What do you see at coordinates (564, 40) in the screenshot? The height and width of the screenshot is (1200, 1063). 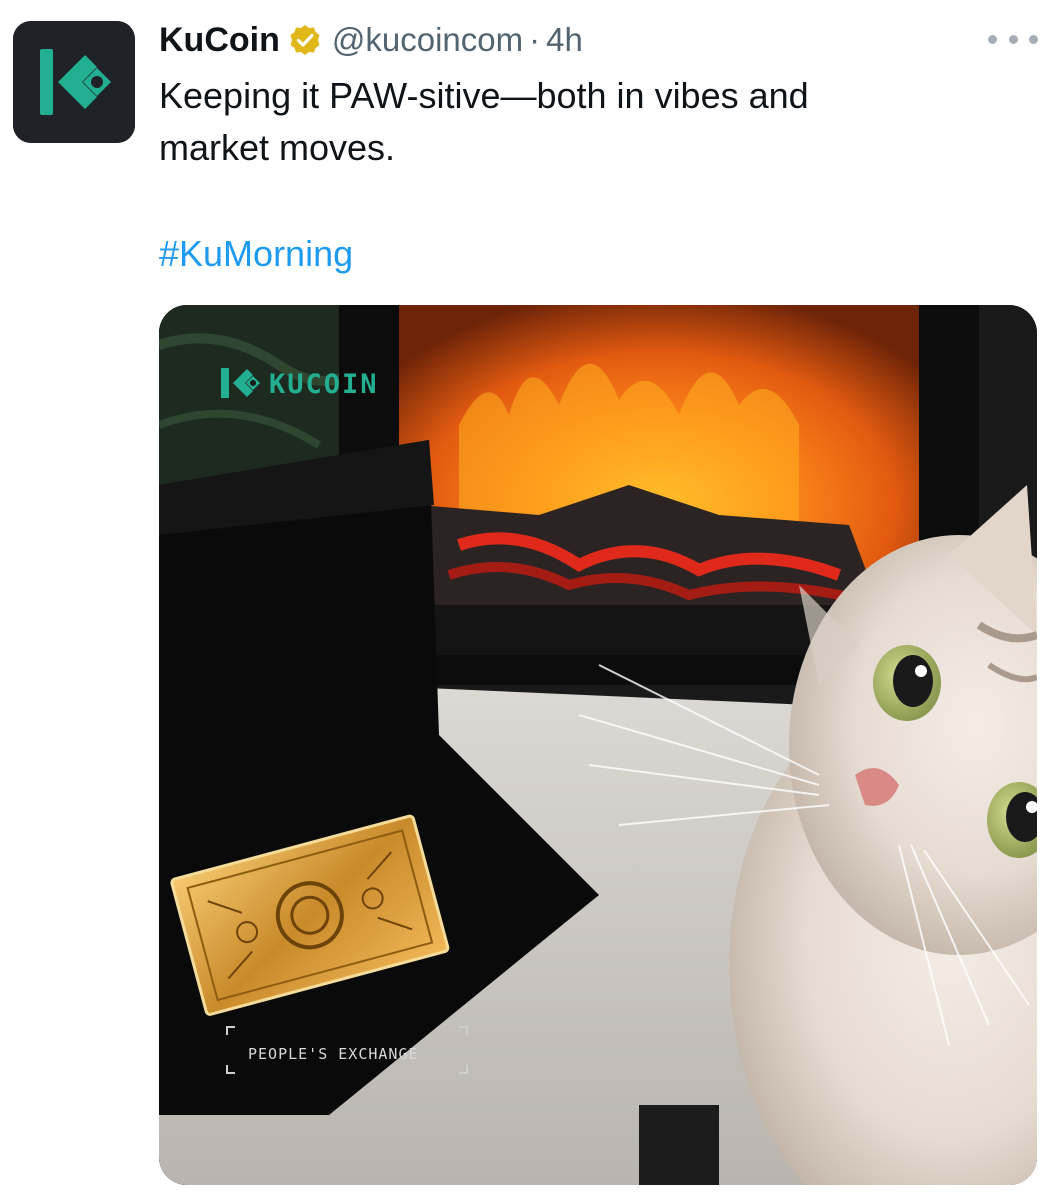 I see `tweet-timestamp: 4h` at bounding box center [564, 40].